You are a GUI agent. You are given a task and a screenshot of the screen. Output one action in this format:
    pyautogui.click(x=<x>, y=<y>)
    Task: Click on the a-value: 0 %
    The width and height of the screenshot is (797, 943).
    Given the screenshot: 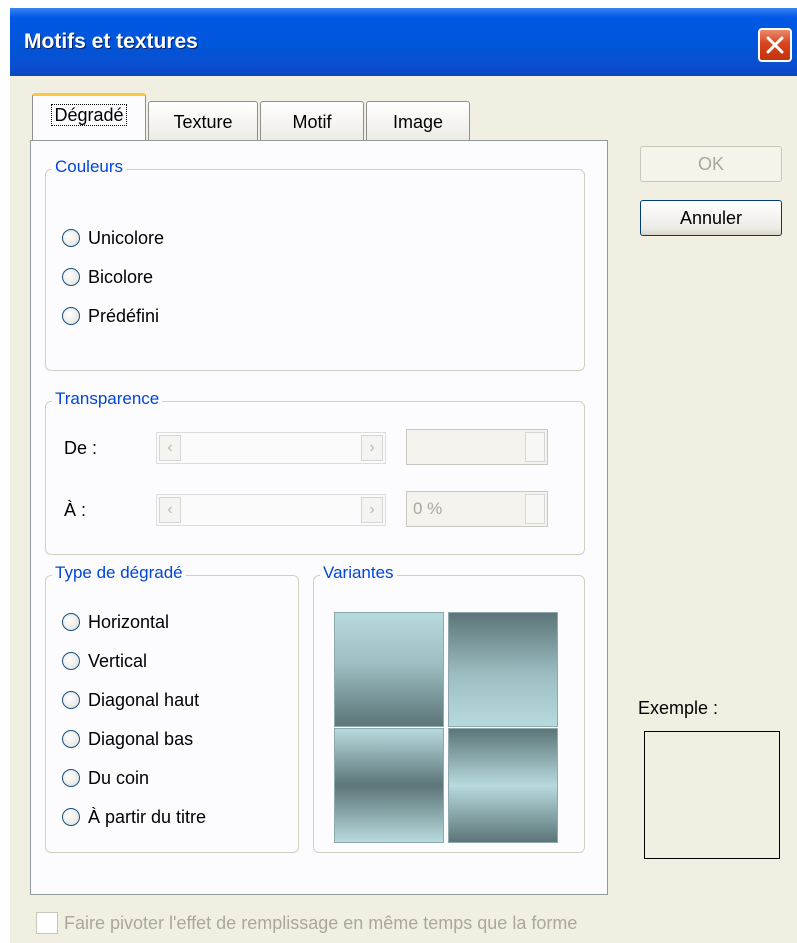 What is the action you would take?
    pyautogui.click(x=428, y=508)
    